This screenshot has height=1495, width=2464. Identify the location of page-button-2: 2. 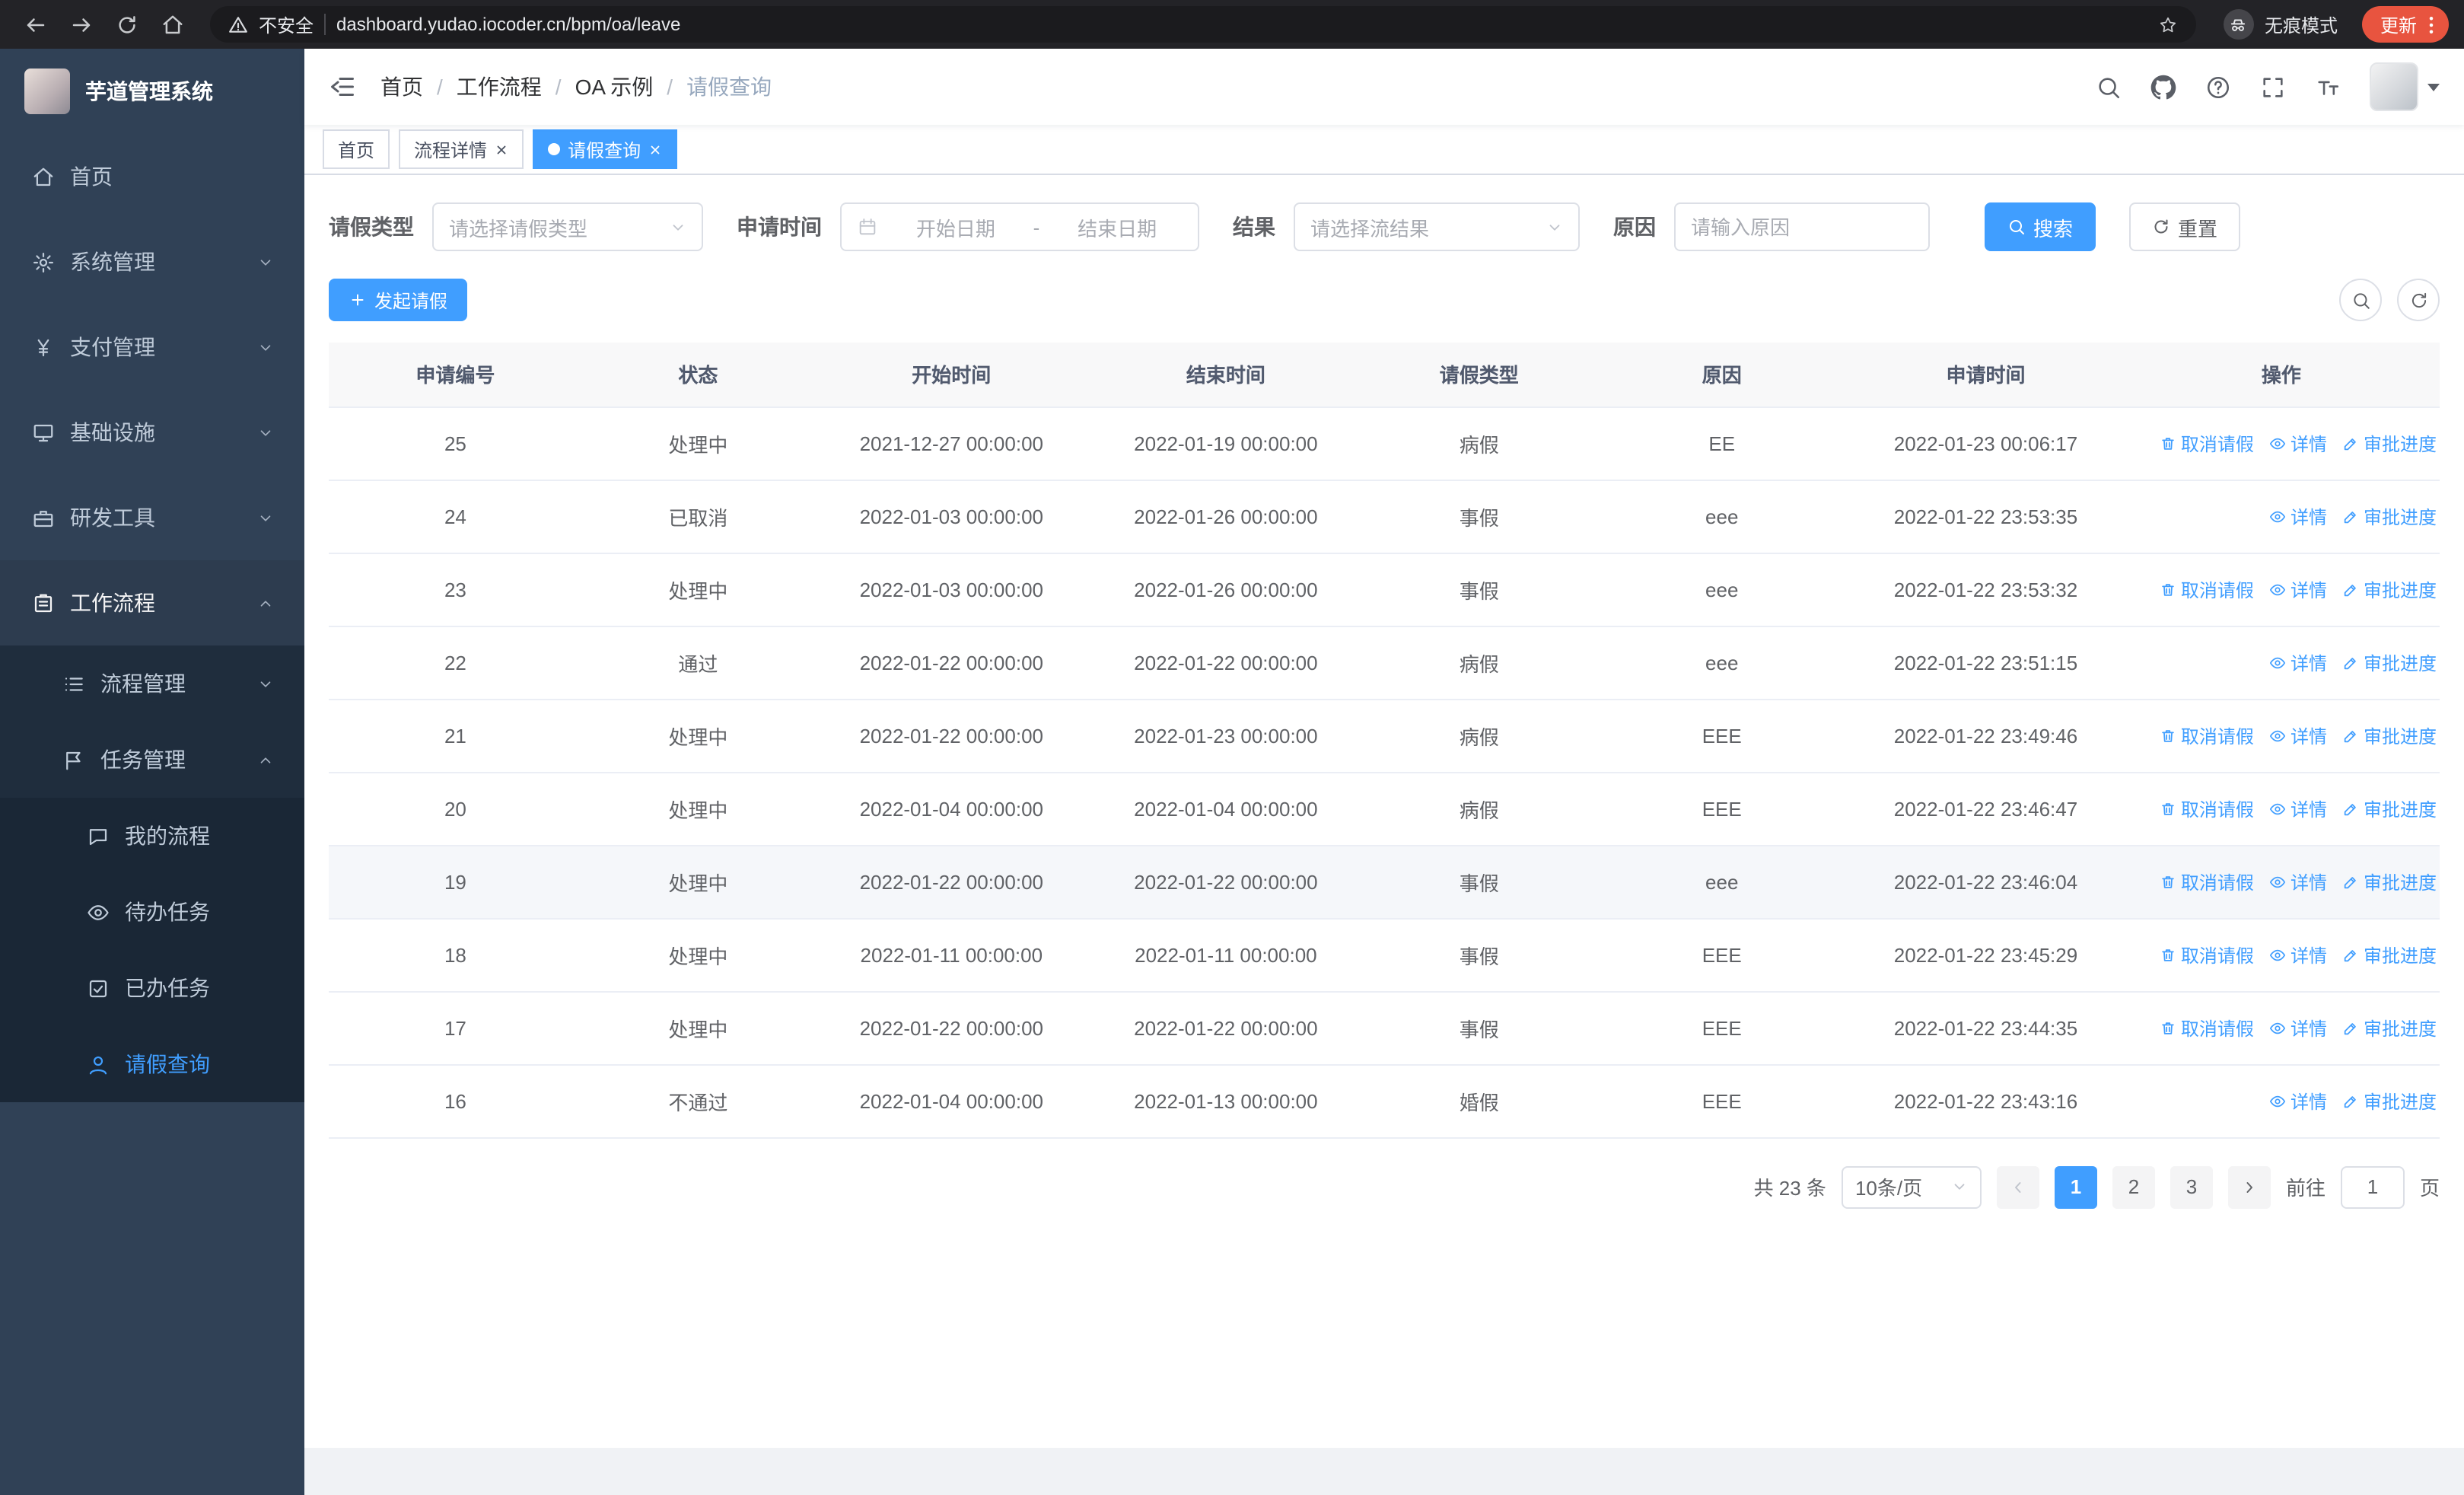
(2133, 1187).